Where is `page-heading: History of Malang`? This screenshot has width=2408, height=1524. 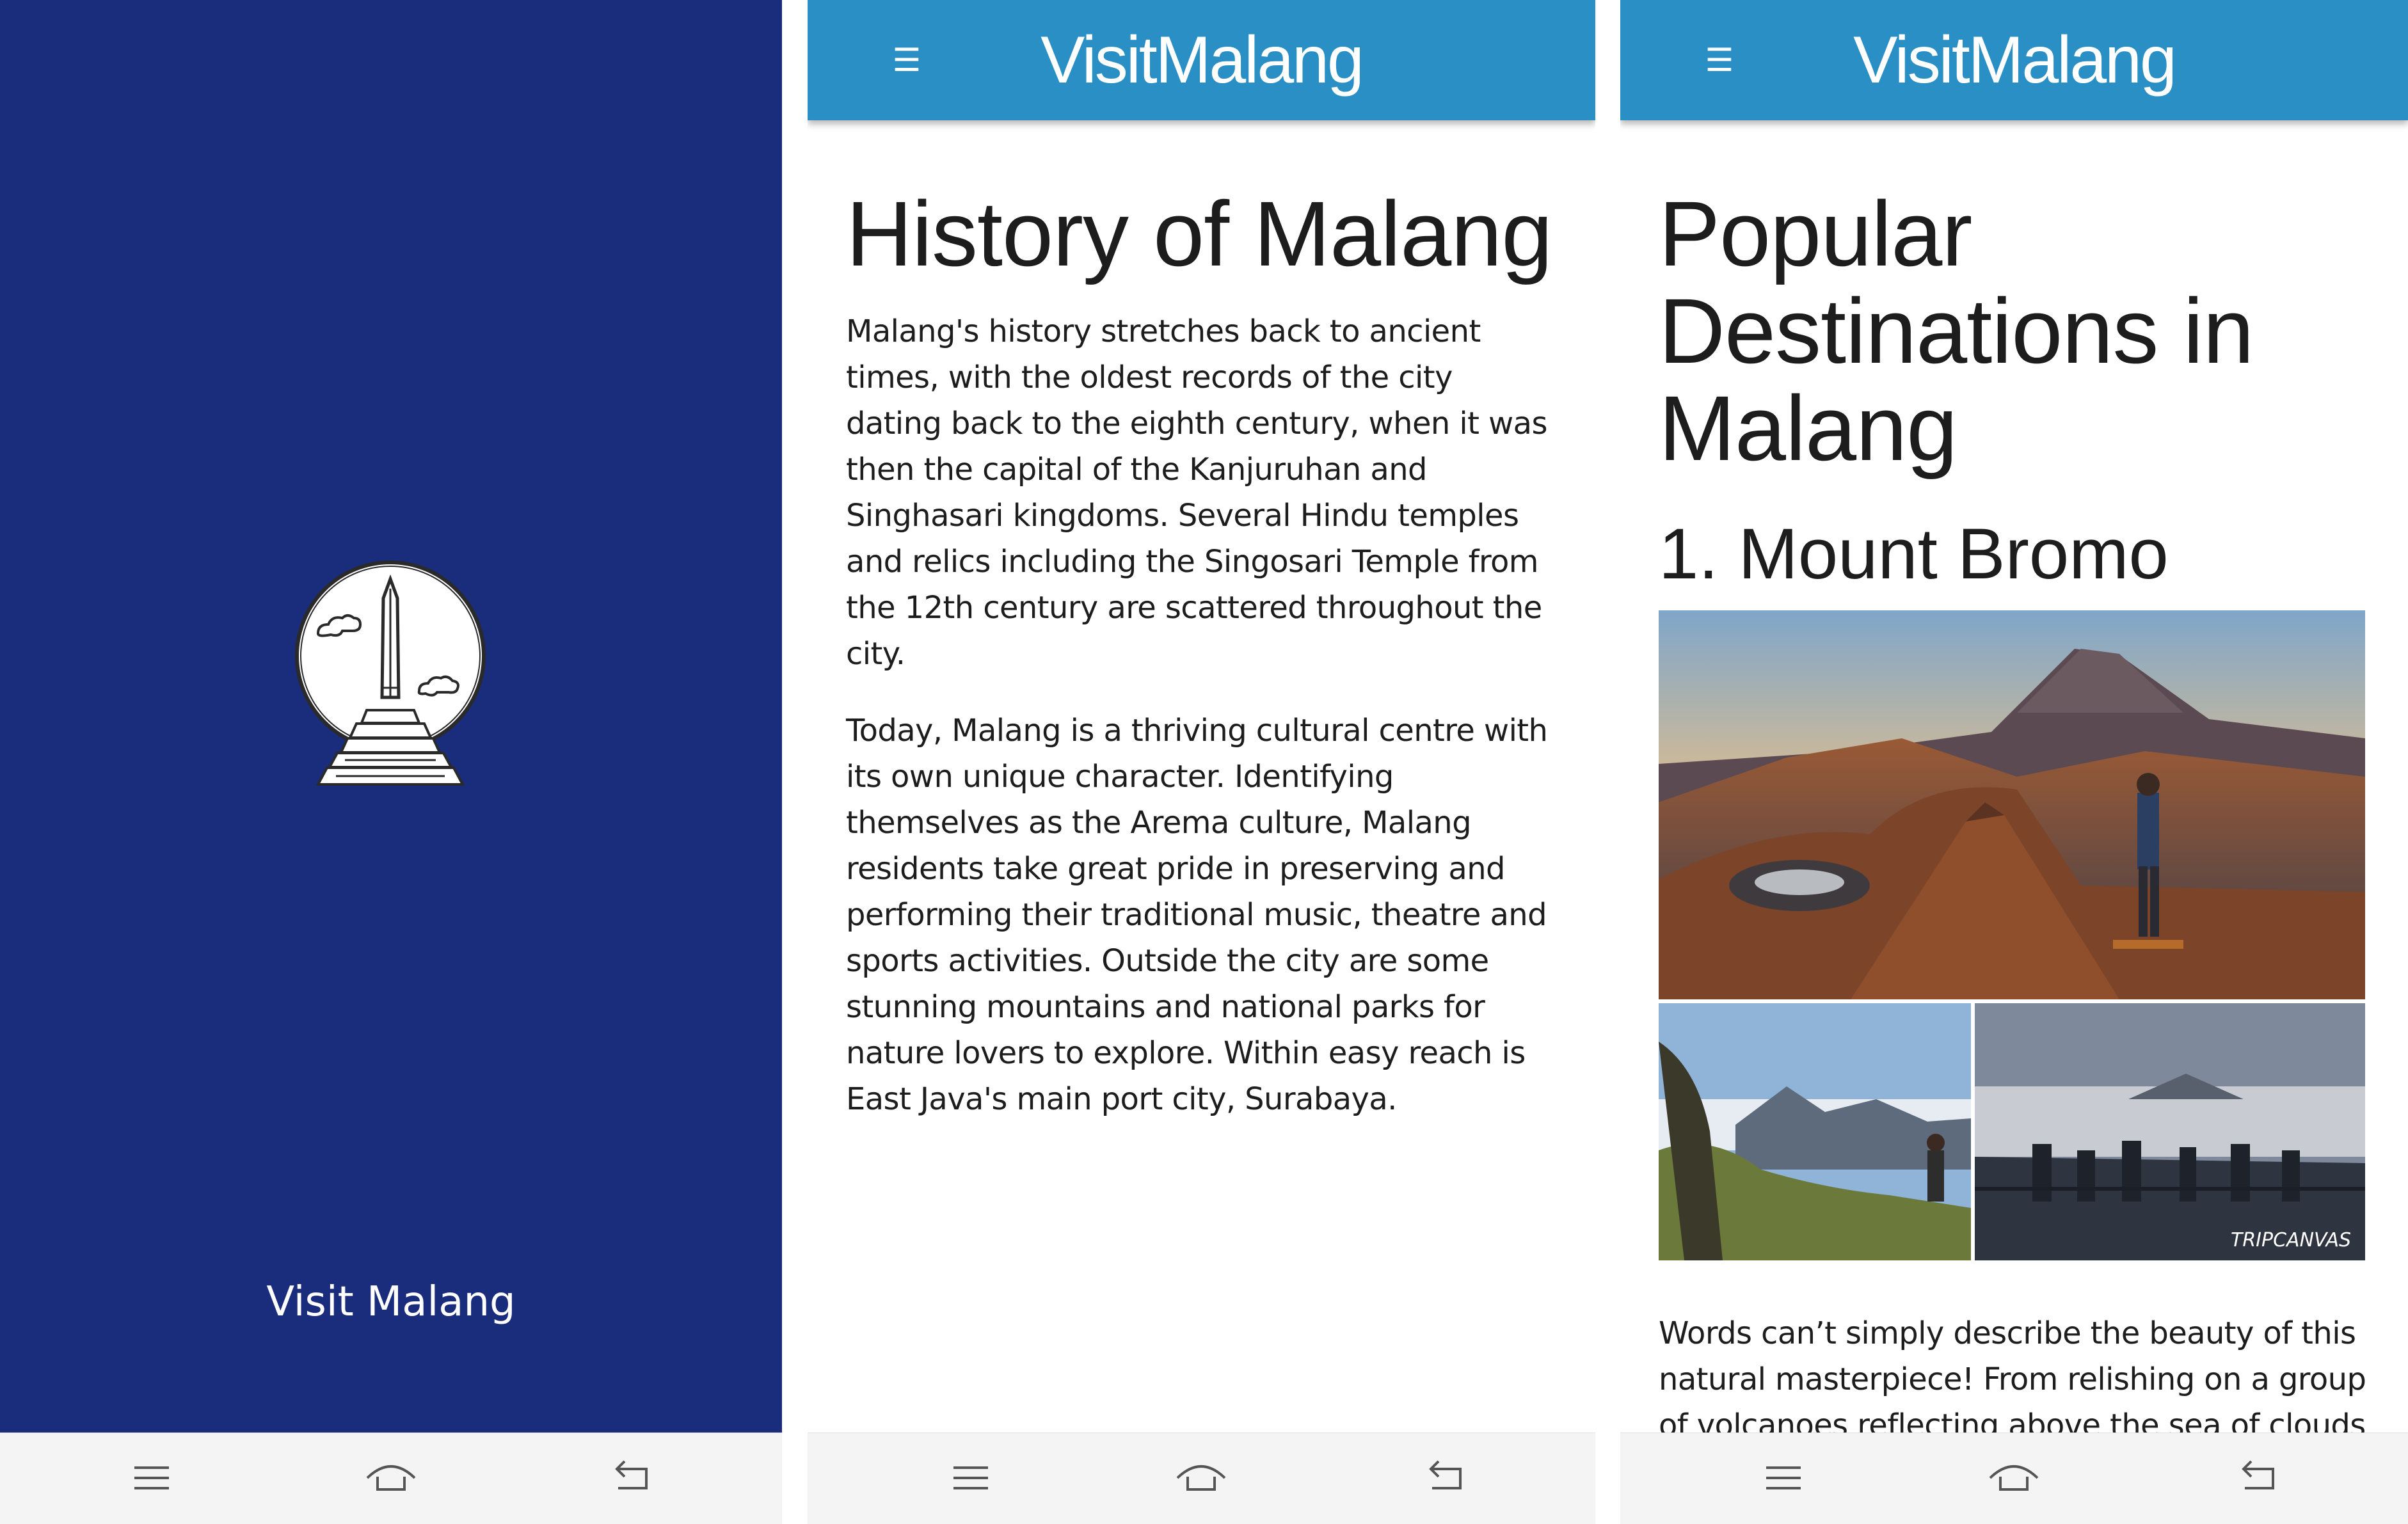 page-heading: History of Malang is located at coordinates (1199, 234).